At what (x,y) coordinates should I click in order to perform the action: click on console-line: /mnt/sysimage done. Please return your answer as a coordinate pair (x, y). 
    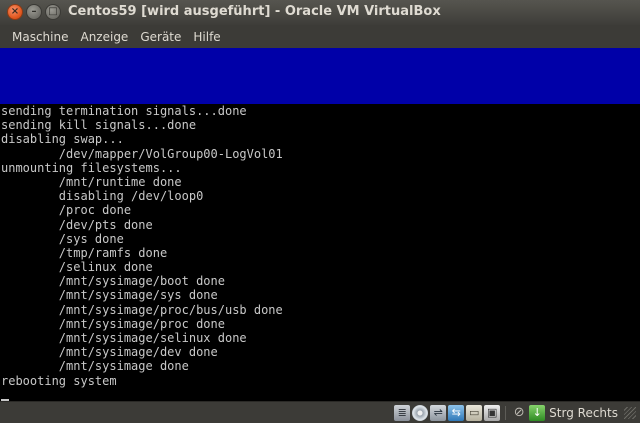
    Looking at the image, I should click on (95, 366).